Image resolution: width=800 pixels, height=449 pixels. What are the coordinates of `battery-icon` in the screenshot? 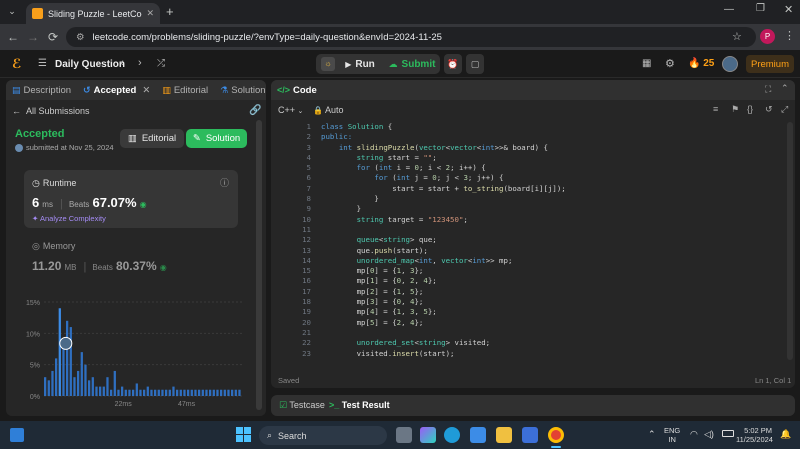 It's located at (728, 433).